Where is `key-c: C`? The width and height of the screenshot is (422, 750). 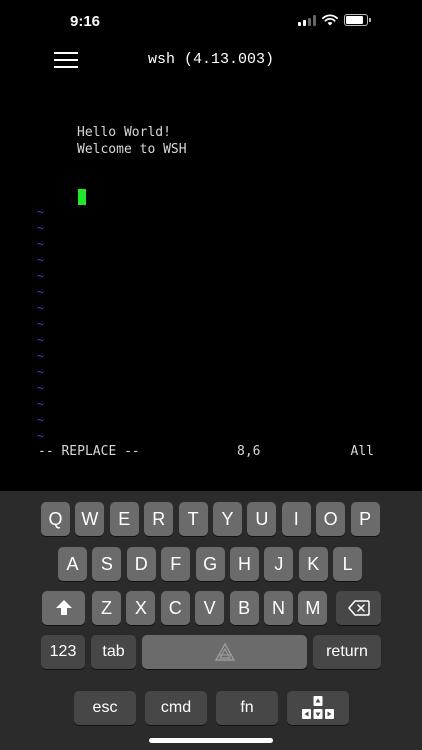 key-c: C is located at coordinates (175, 608).